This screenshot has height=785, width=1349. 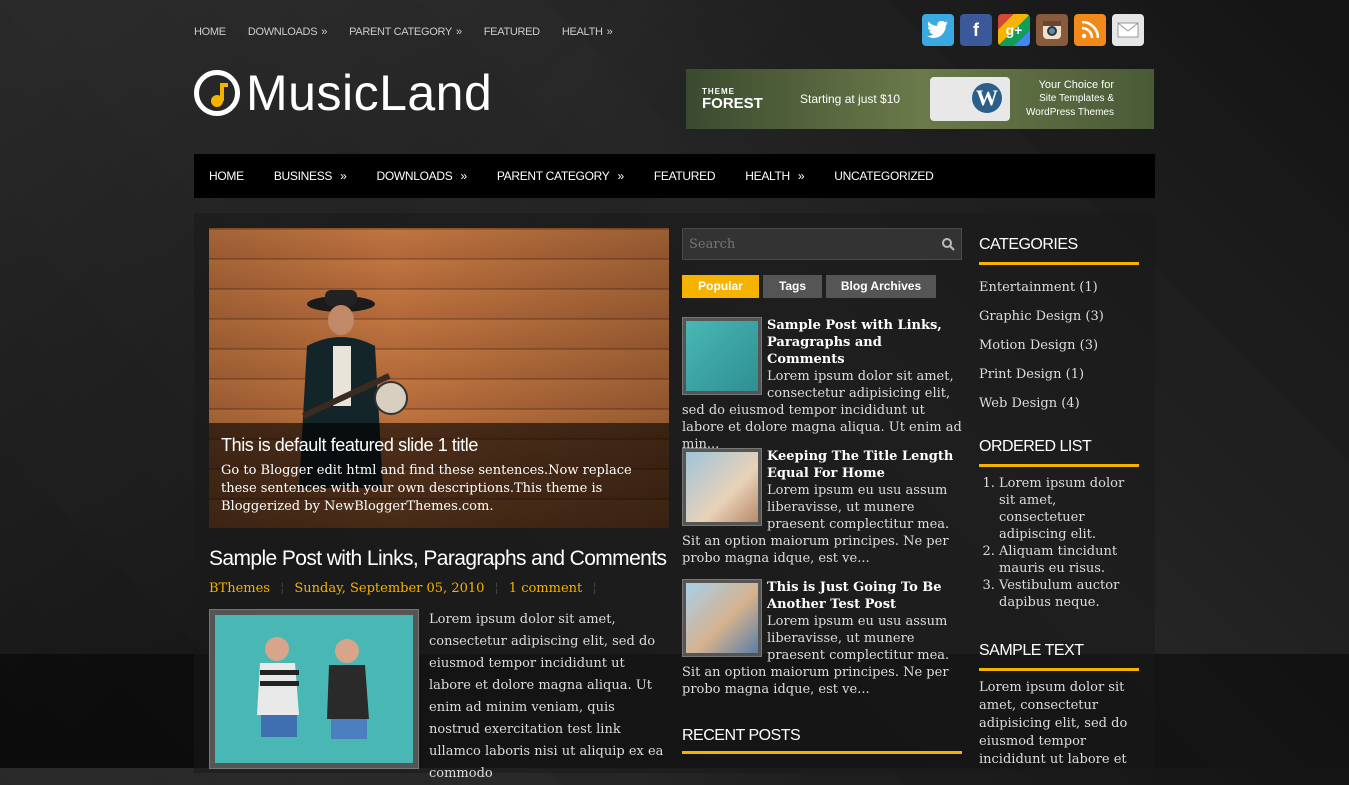 What do you see at coordinates (545, 588) in the screenshot?
I see `post-comments: 1 comment` at bounding box center [545, 588].